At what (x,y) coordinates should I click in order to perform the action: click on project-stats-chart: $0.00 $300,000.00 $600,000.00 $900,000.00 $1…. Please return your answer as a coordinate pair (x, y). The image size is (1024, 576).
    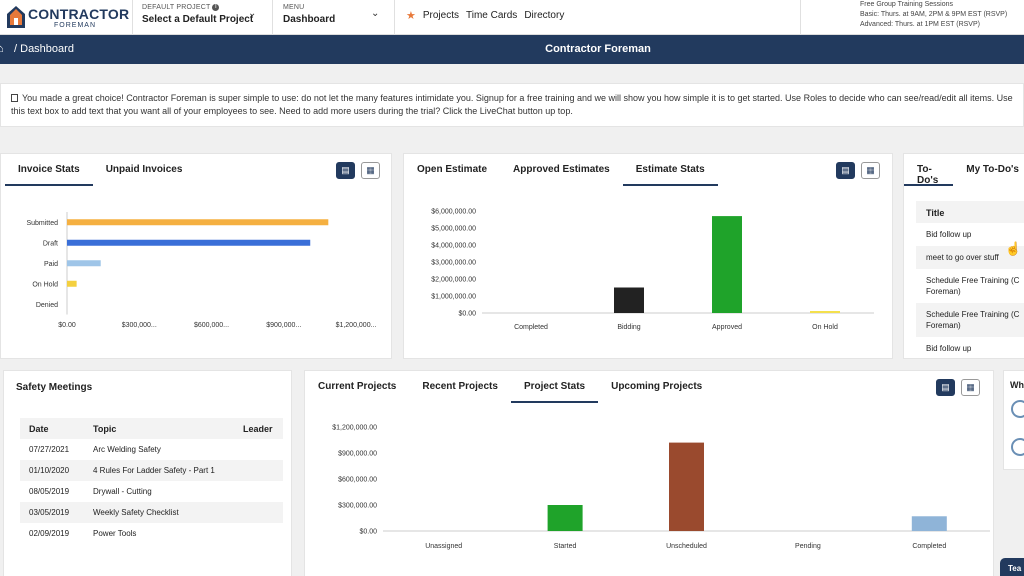
    Looking at the image, I should click on (661, 487).